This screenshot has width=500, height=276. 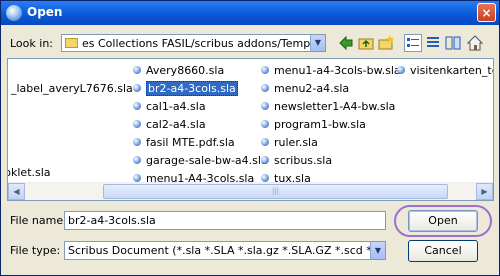 What do you see at coordinates (72, 89) in the screenshot?
I see `list-item: _label_averyL7676.sla` at bounding box center [72, 89].